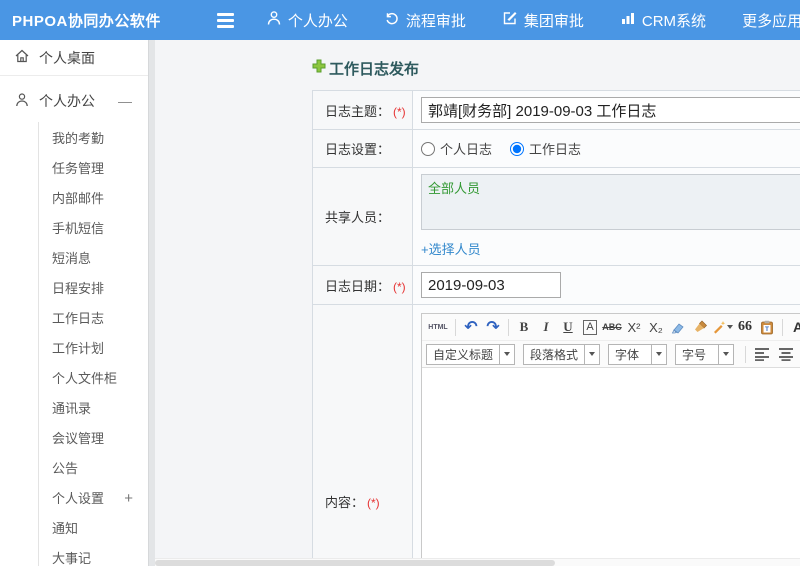 This screenshot has height=566, width=800. Describe the element at coordinates (86, 21) in the screenshot. I see `app-title: PHPOA协同办公软件` at that location.